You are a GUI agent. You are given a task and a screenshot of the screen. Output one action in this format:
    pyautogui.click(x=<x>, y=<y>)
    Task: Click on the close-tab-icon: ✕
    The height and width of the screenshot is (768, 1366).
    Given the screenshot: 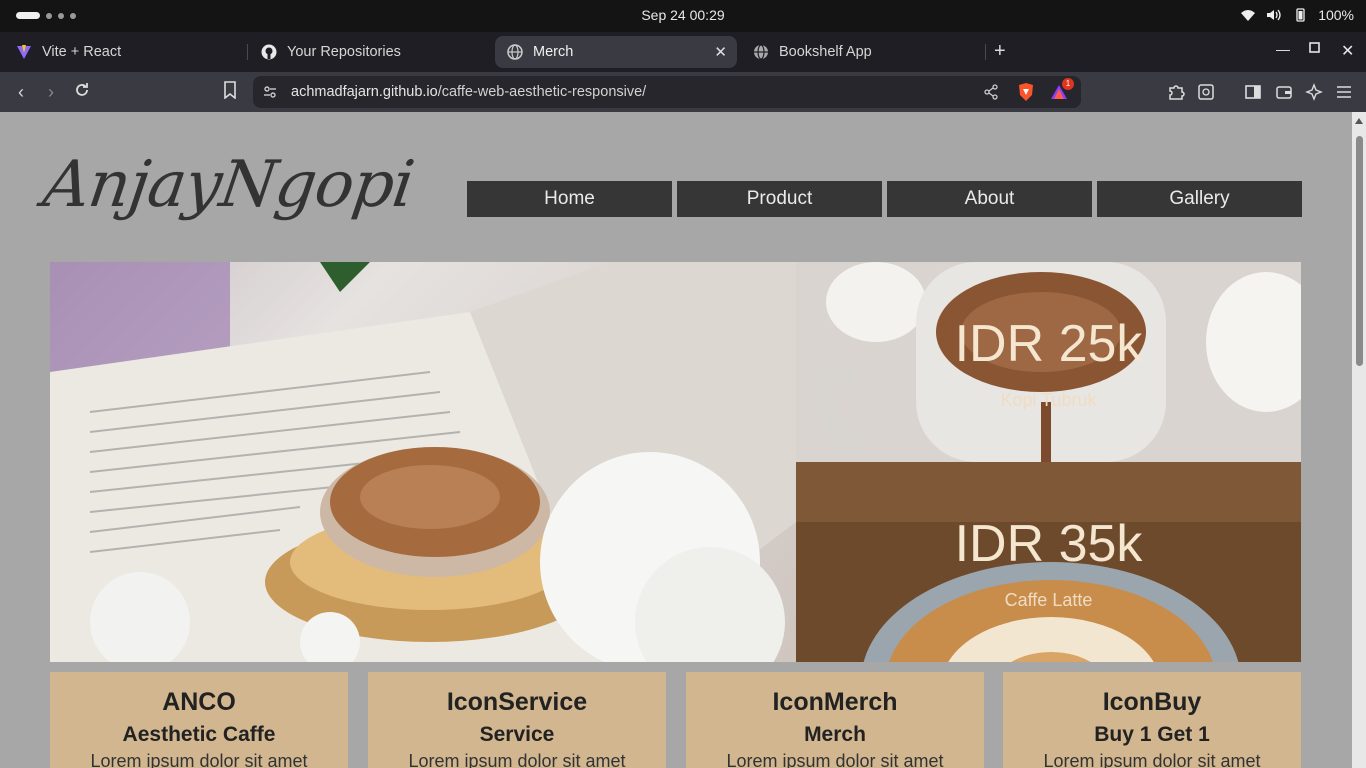 What is the action you would take?
    pyautogui.click(x=720, y=52)
    